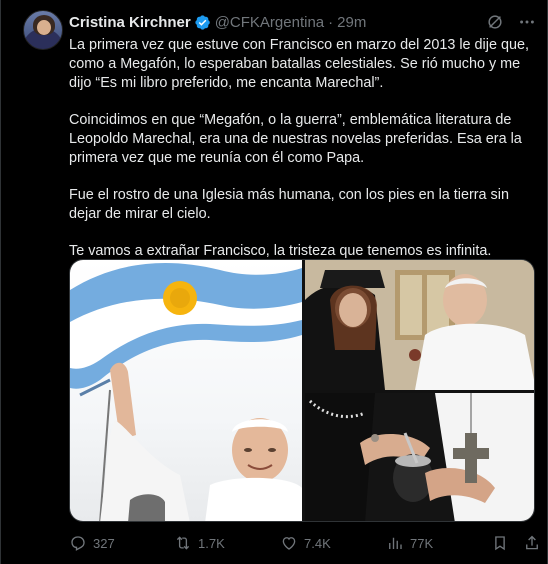  I want to click on media-photo-mate, so click(419, 457).